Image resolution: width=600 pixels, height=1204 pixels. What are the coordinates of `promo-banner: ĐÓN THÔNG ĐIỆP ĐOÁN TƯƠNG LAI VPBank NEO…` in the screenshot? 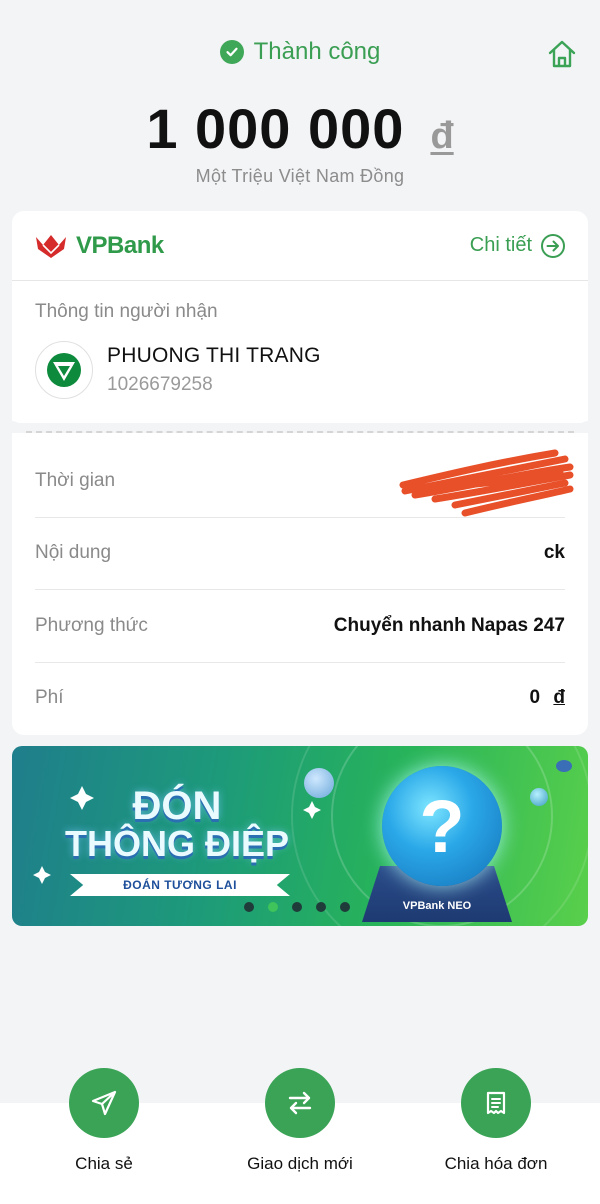 It's located at (300, 836).